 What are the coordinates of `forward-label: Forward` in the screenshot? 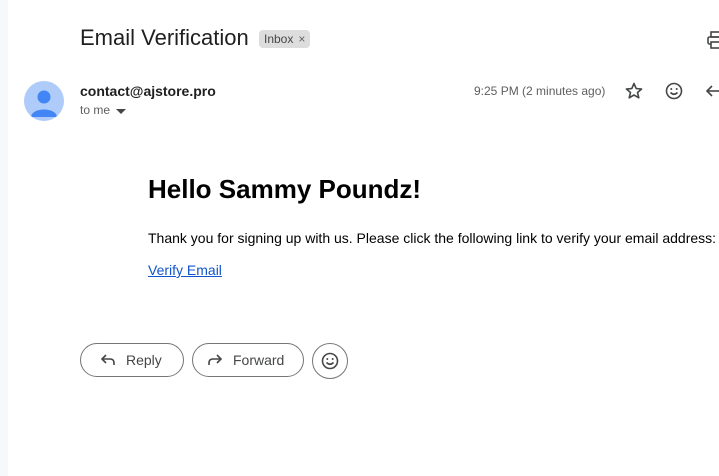 It's located at (259, 360).